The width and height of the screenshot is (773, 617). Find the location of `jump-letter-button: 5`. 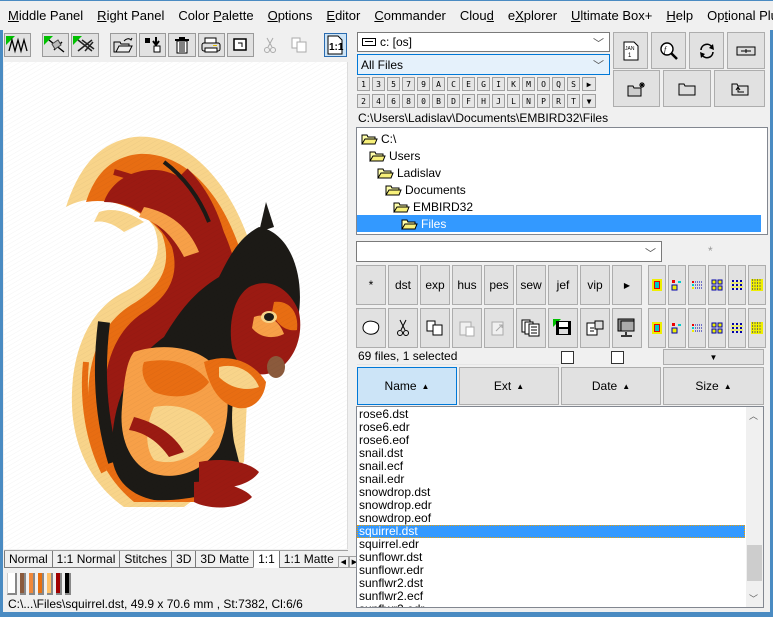

jump-letter-button: 5 is located at coordinates (393, 84).